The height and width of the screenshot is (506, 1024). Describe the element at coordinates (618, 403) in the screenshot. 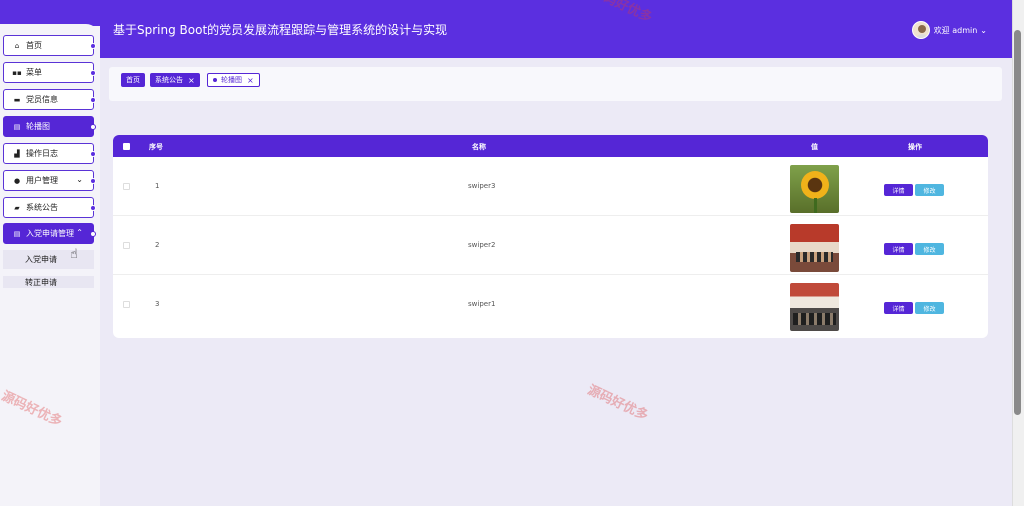

I see `watermark: 源码好优多` at that location.